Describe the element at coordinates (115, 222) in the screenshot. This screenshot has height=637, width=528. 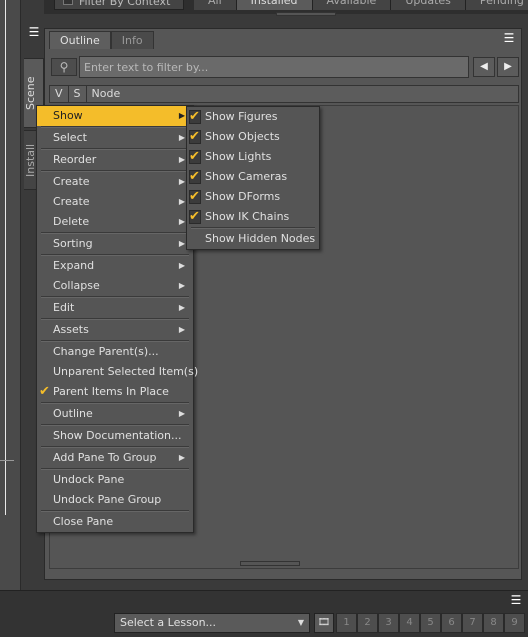
I see `menu-item-delete: Delete ▶` at that location.